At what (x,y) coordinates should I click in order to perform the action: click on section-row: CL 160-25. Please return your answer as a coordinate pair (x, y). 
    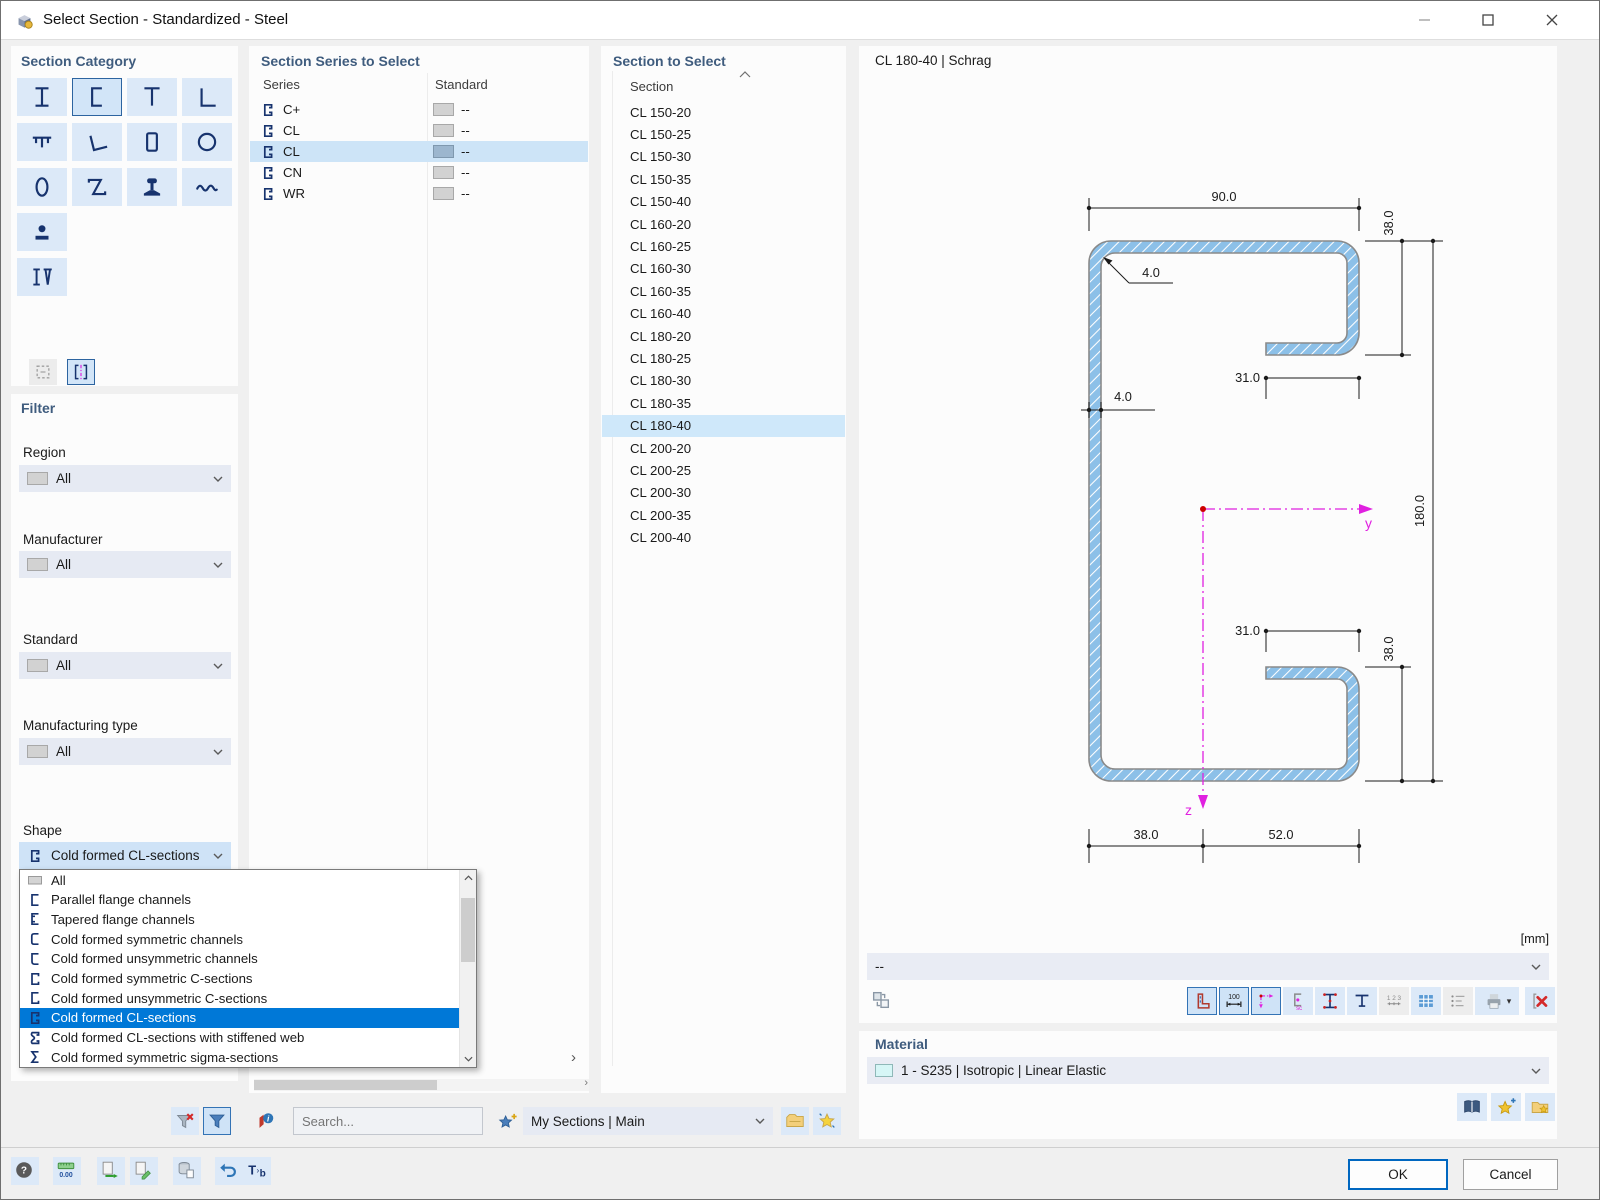
    Looking at the image, I should click on (723, 246).